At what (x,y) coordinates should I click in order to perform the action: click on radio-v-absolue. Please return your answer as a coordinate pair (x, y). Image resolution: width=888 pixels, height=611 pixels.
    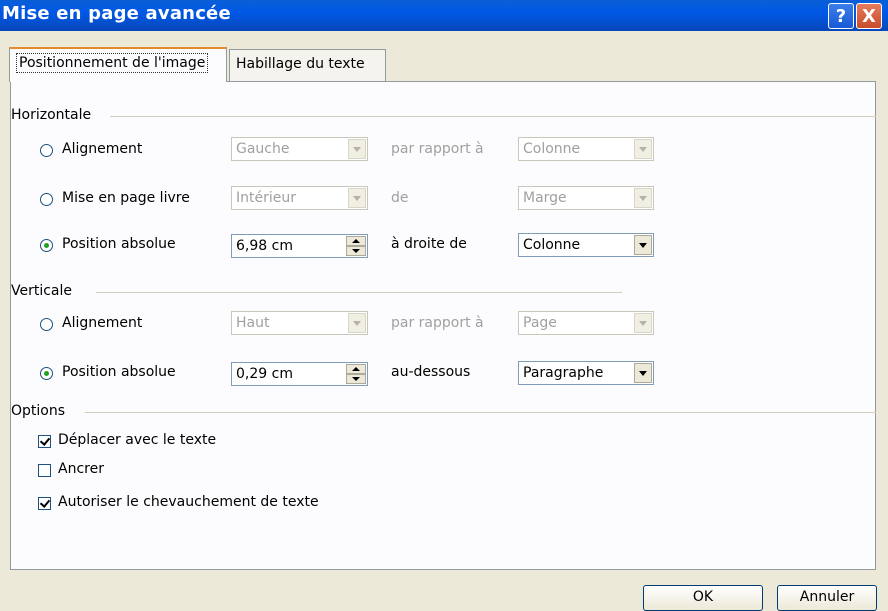
    Looking at the image, I should click on (46, 373).